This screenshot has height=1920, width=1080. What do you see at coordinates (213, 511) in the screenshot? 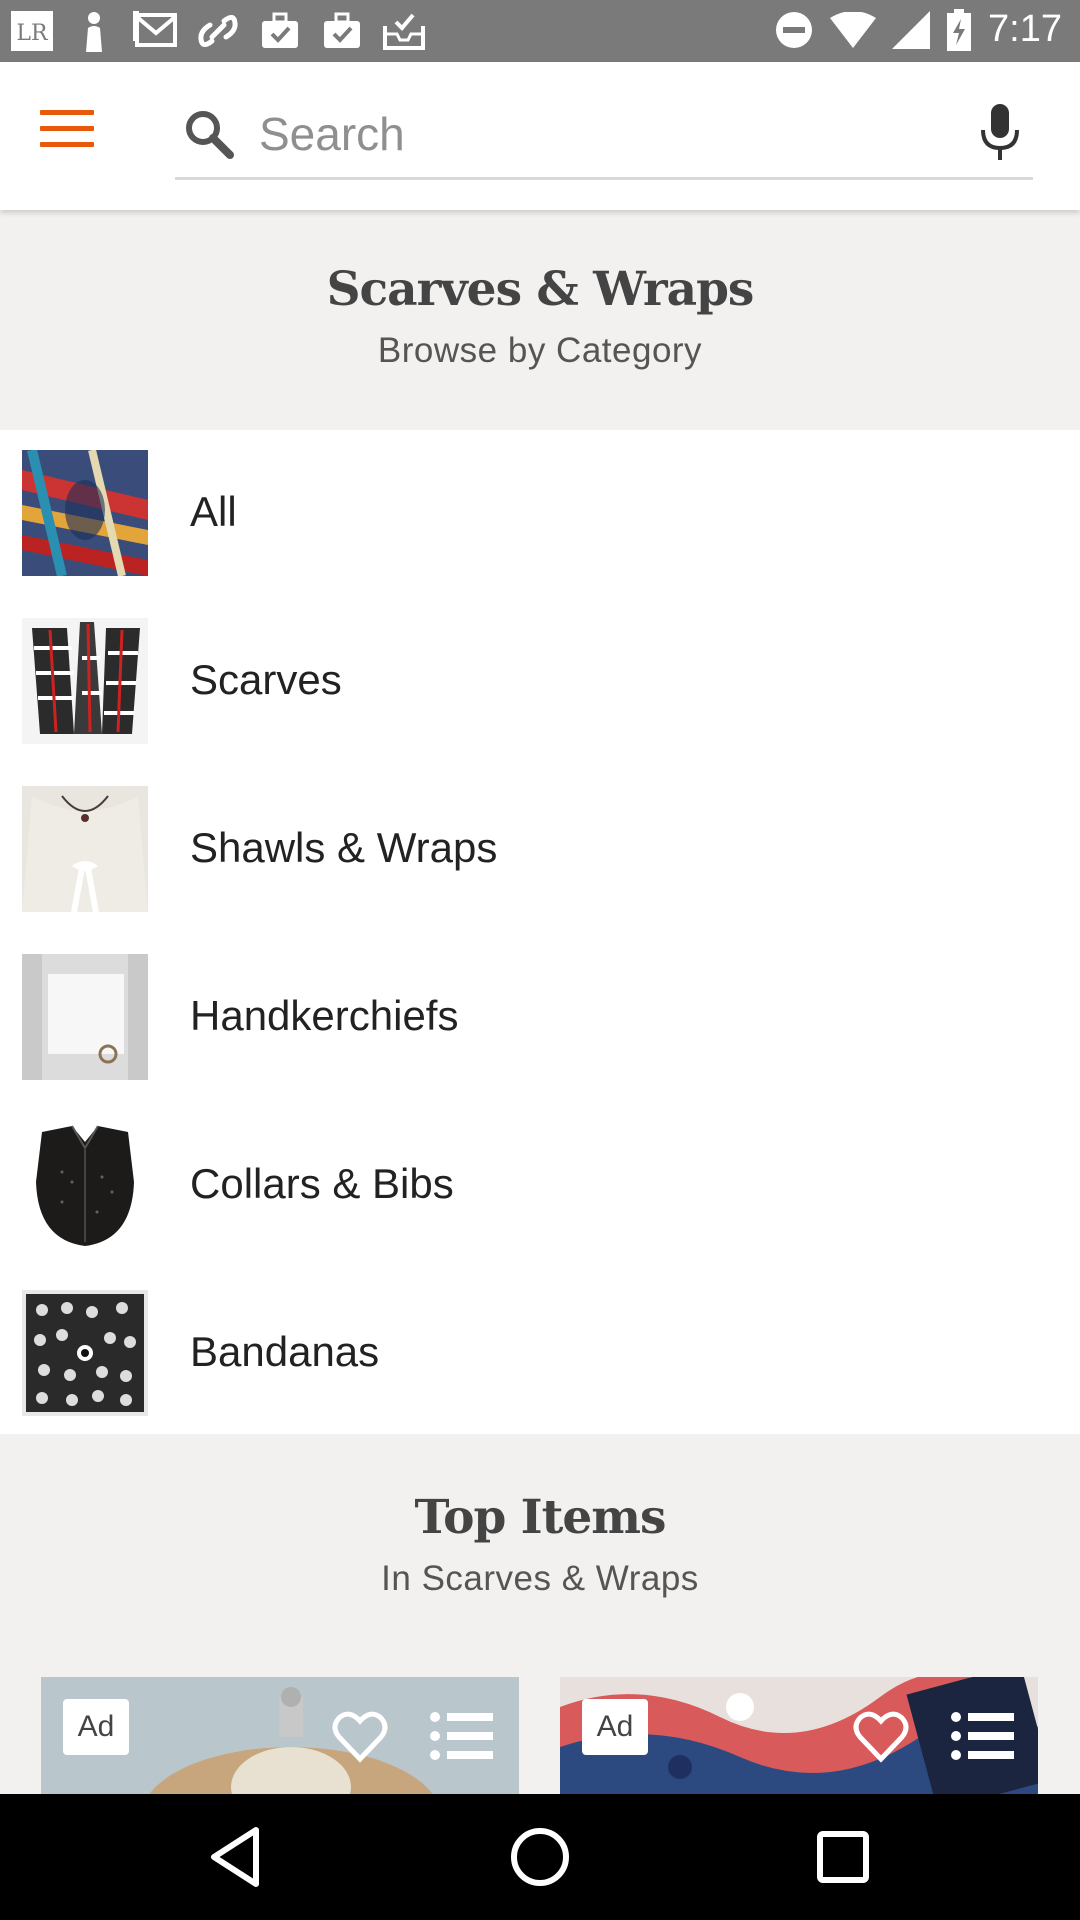
I see `category-label: All` at bounding box center [213, 511].